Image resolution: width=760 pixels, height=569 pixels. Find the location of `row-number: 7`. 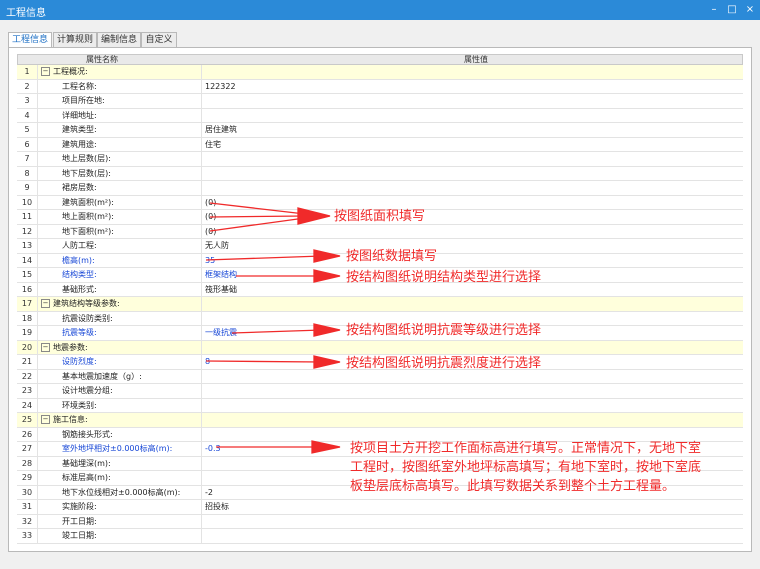

row-number: 7 is located at coordinates (27, 159).